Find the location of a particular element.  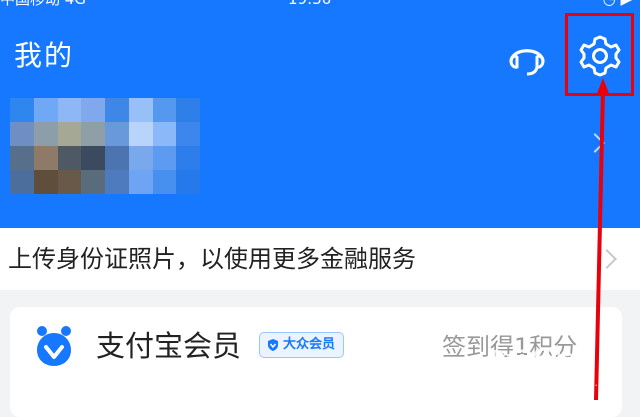

member-title: 支付宝会员 is located at coordinates (169, 346).